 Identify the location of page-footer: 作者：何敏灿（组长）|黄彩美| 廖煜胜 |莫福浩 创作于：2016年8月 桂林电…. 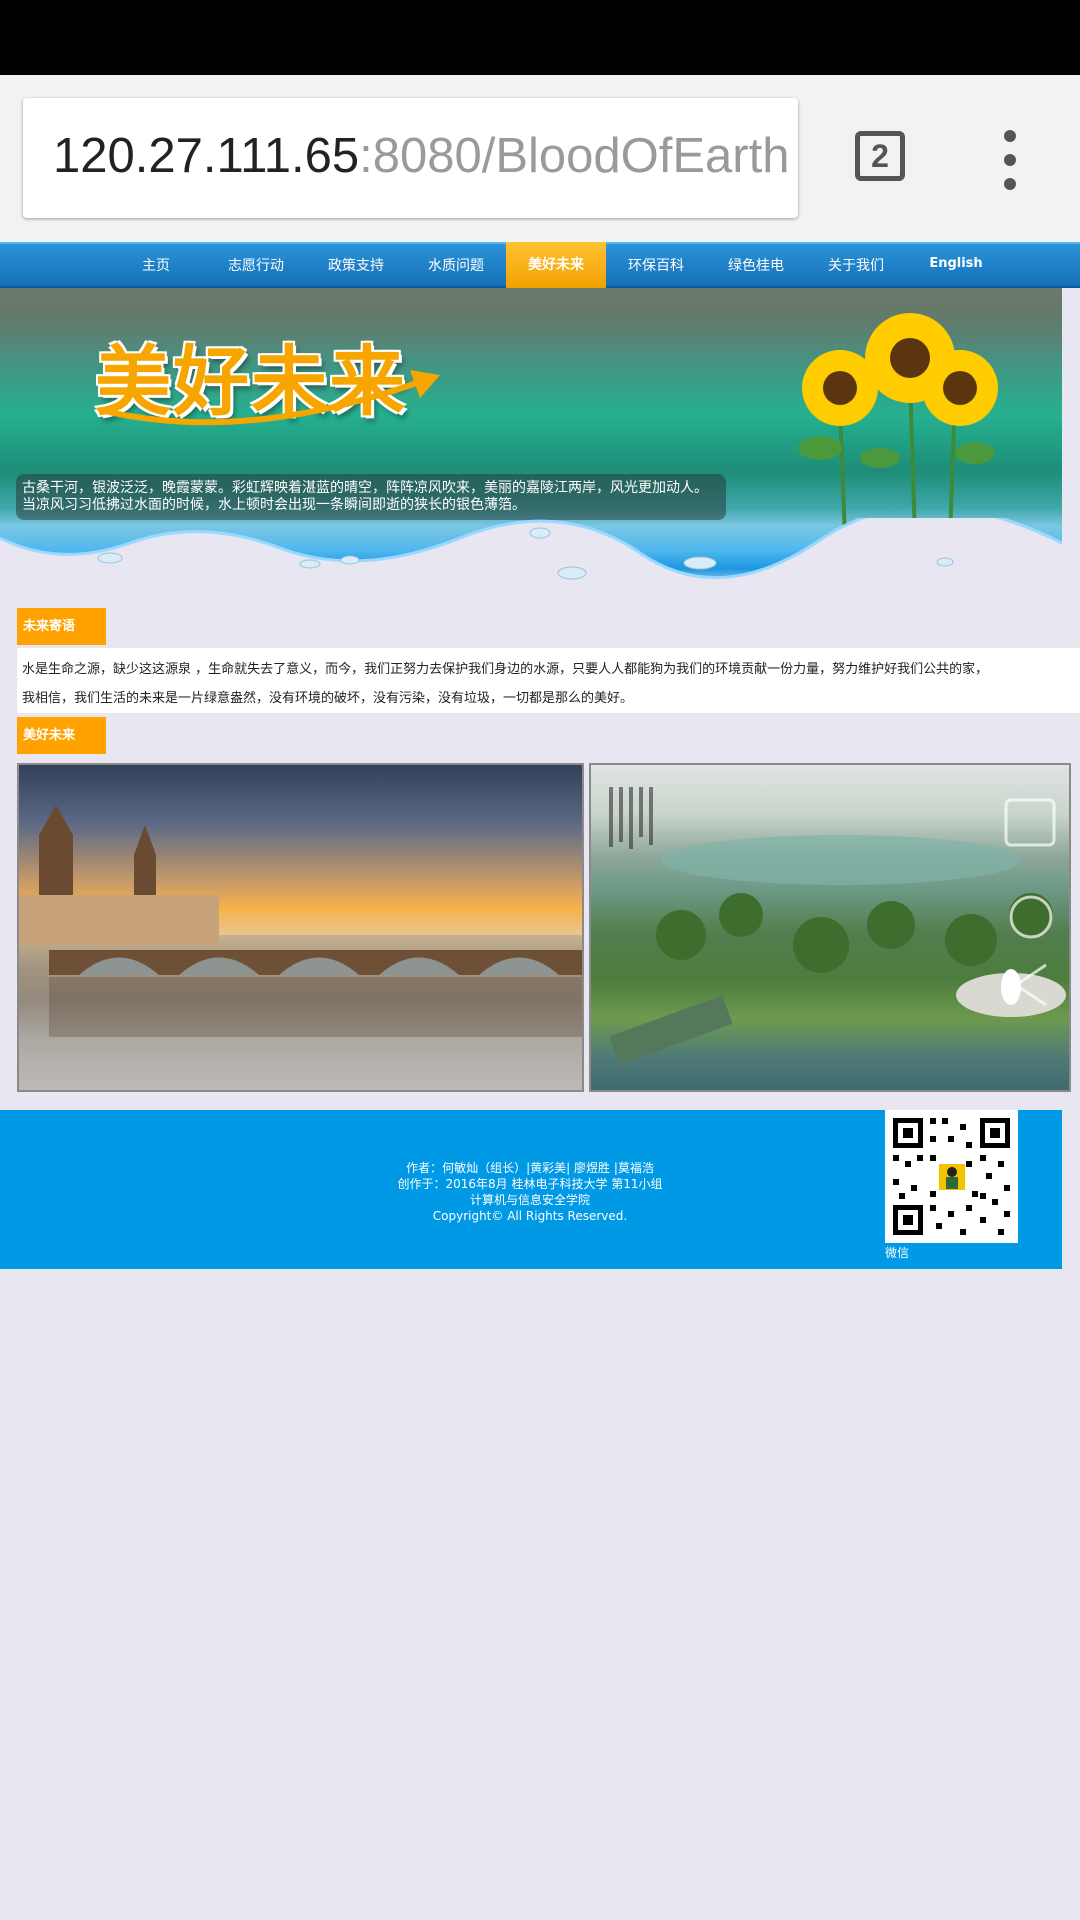
(531, 1189).